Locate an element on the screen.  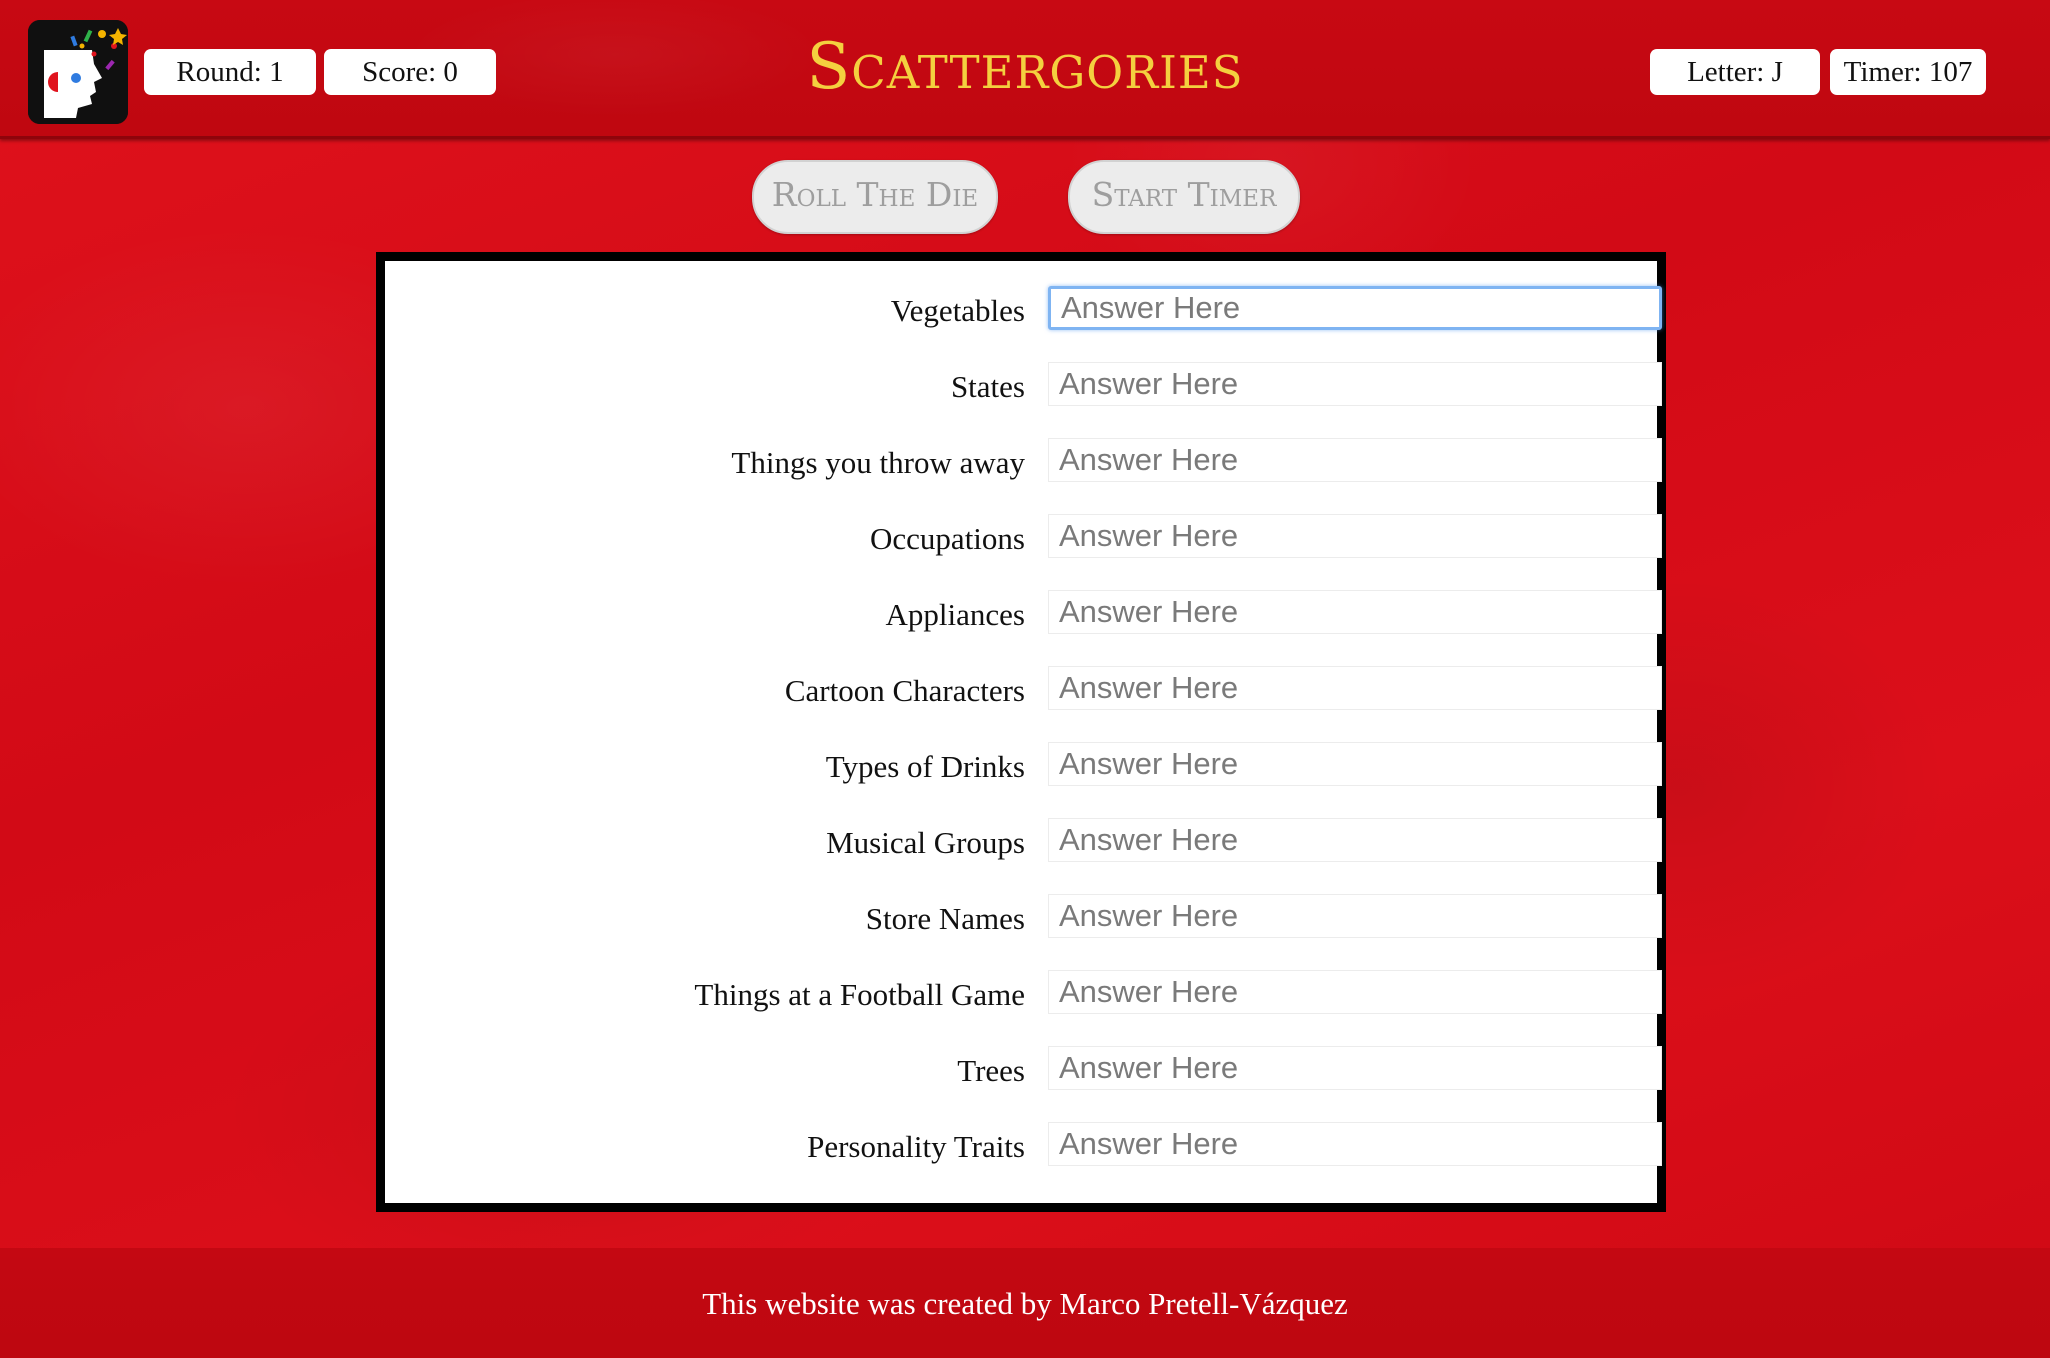
category-label: Things at a Football Game is located at coordinates (859, 994).